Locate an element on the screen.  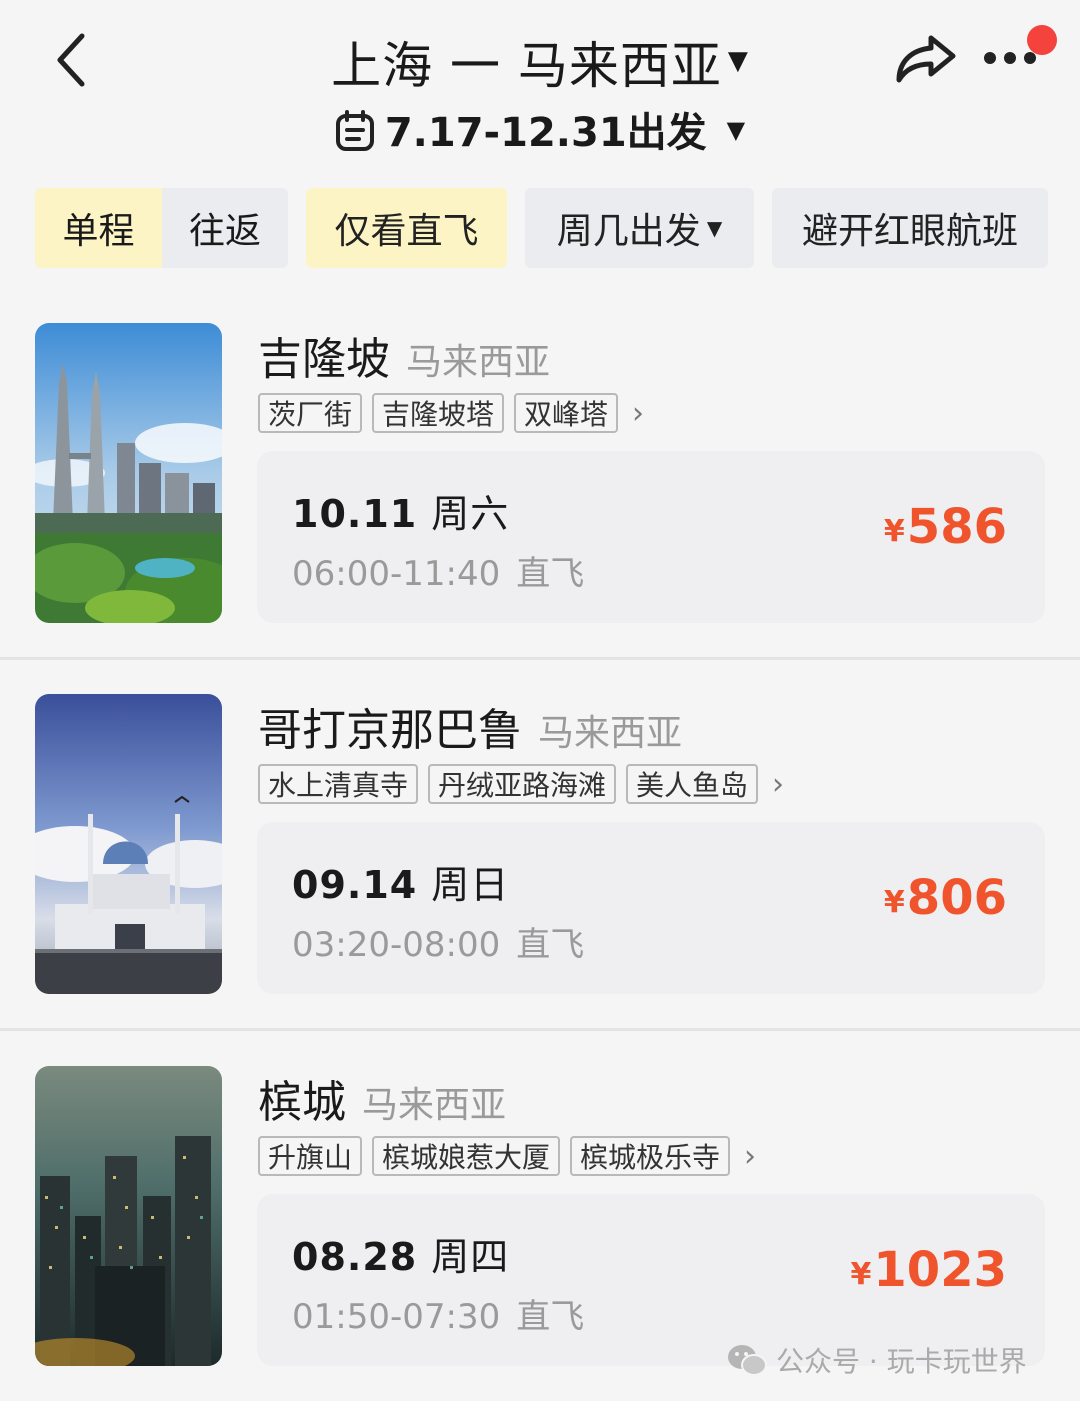
price: ¥586 is located at coordinates (945, 527).